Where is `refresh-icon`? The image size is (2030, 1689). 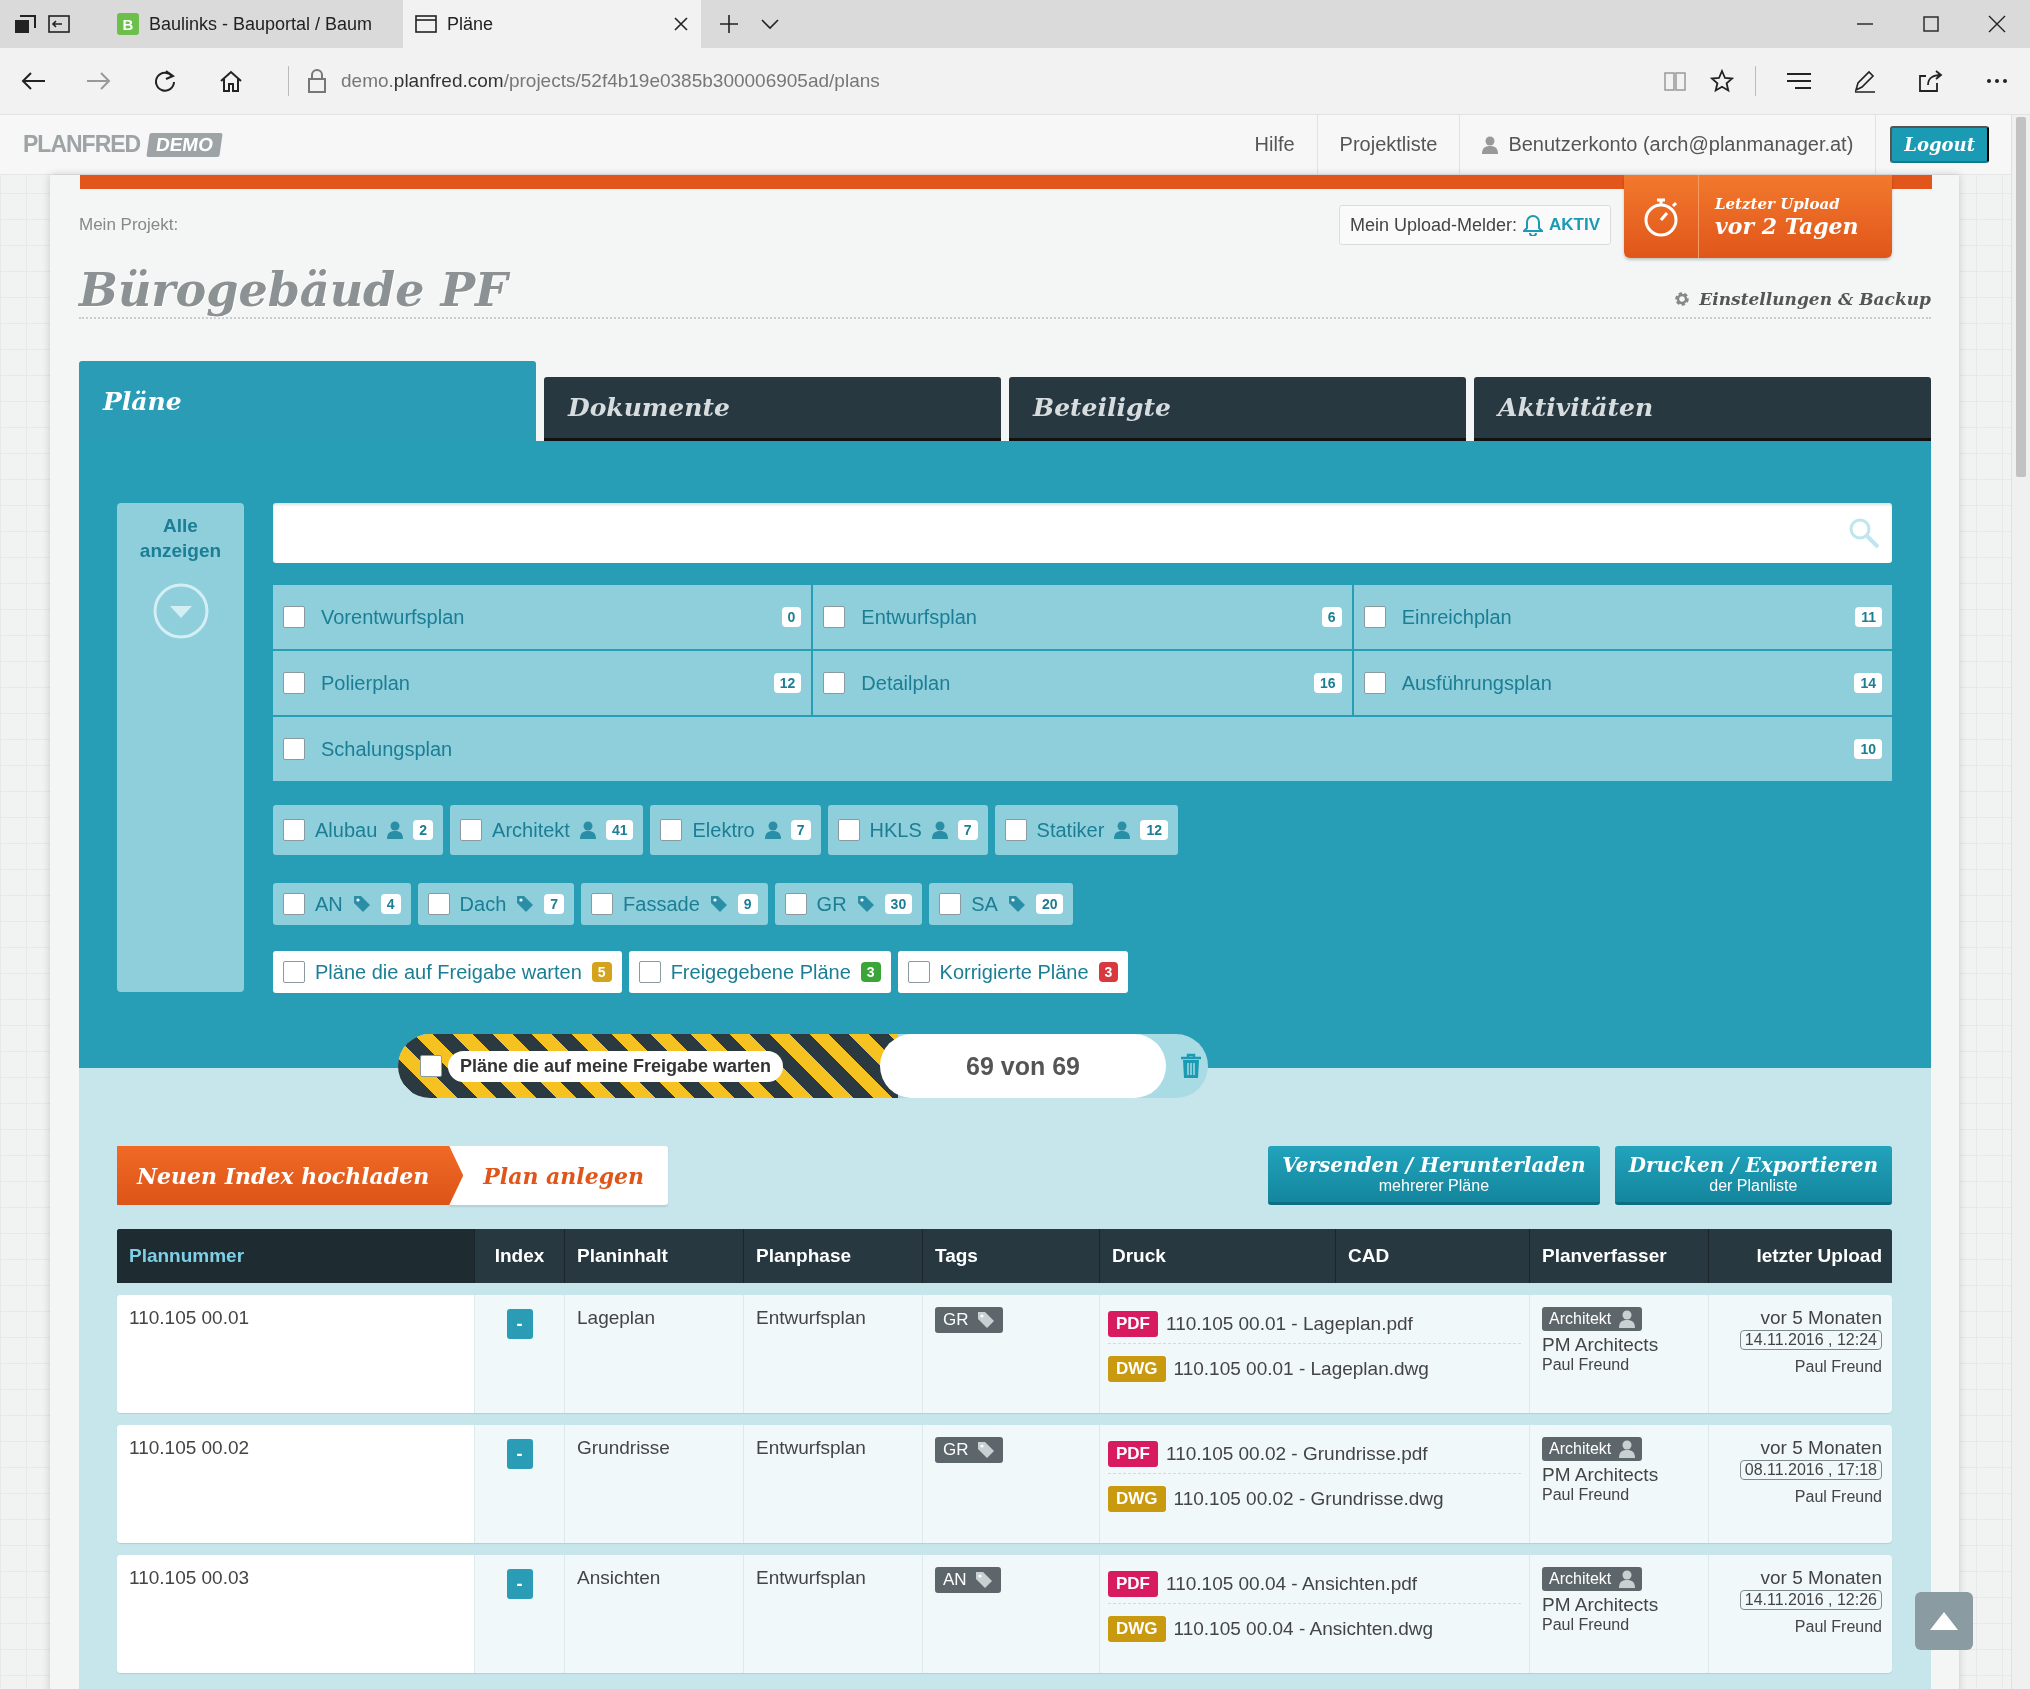 refresh-icon is located at coordinates (165, 81).